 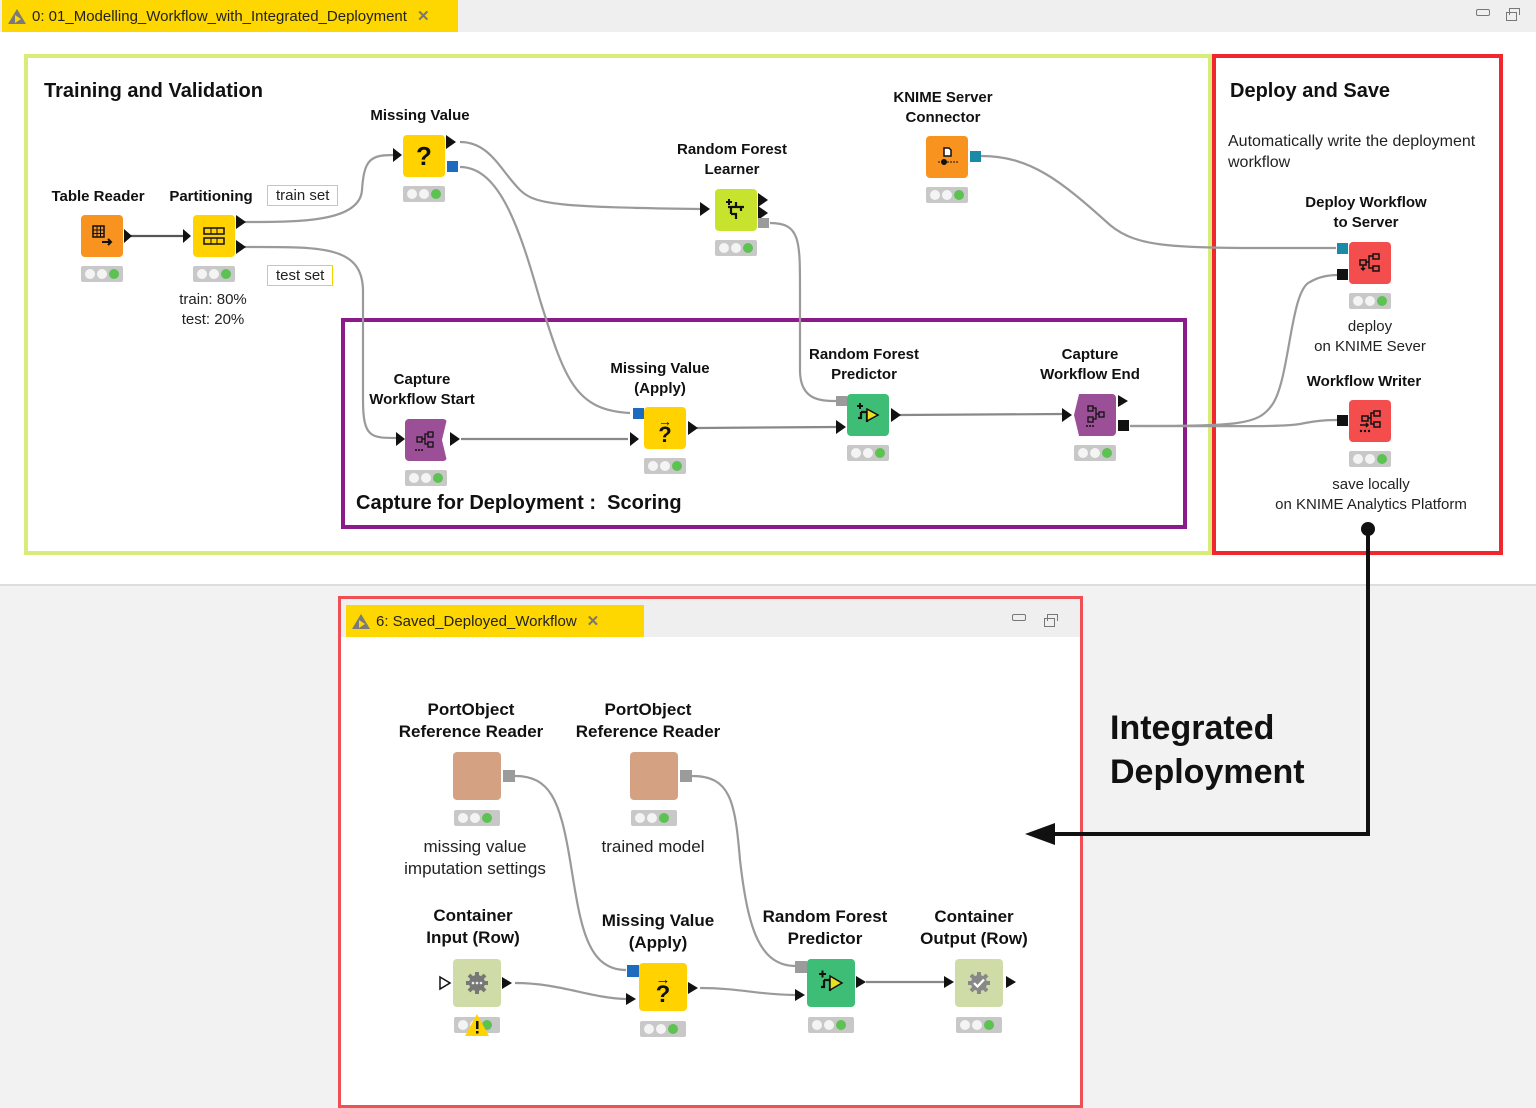 I want to click on table-reader-label: Table Reader, so click(x=98, y=196).